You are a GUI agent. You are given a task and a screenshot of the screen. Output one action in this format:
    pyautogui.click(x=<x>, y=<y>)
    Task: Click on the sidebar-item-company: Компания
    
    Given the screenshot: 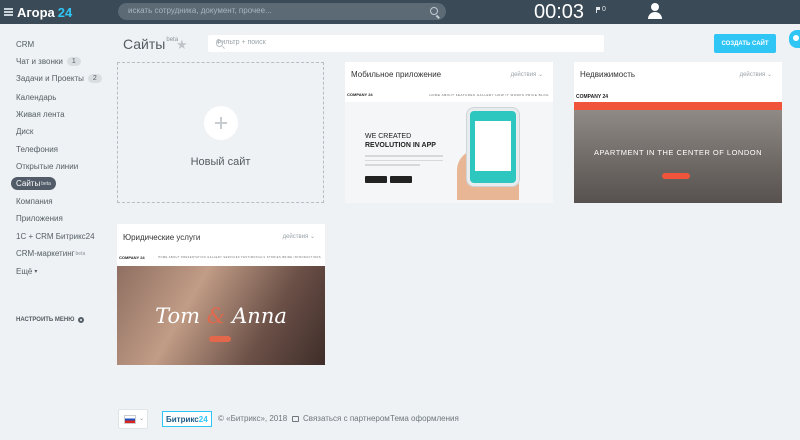 What is the action you would take?
    pyautogui.click(x=34, y=201)
    